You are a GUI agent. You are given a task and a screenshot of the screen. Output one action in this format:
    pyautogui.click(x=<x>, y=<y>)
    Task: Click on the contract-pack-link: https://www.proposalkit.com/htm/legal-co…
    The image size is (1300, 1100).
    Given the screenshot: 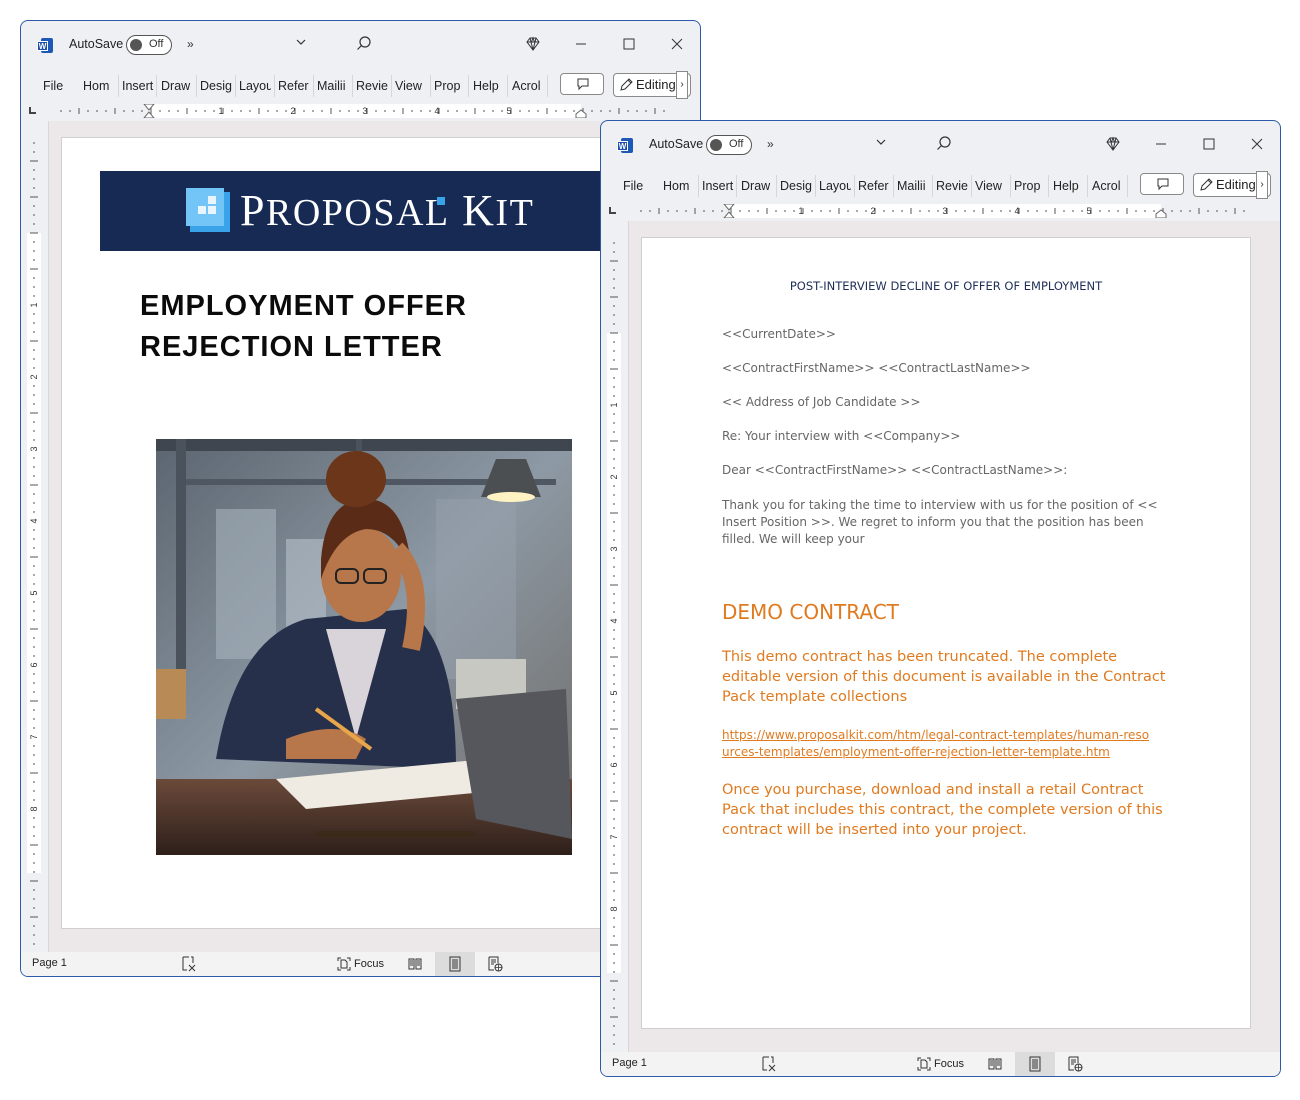 What is the action you would take?
    pyautogui.click(x=937, y=744)
    